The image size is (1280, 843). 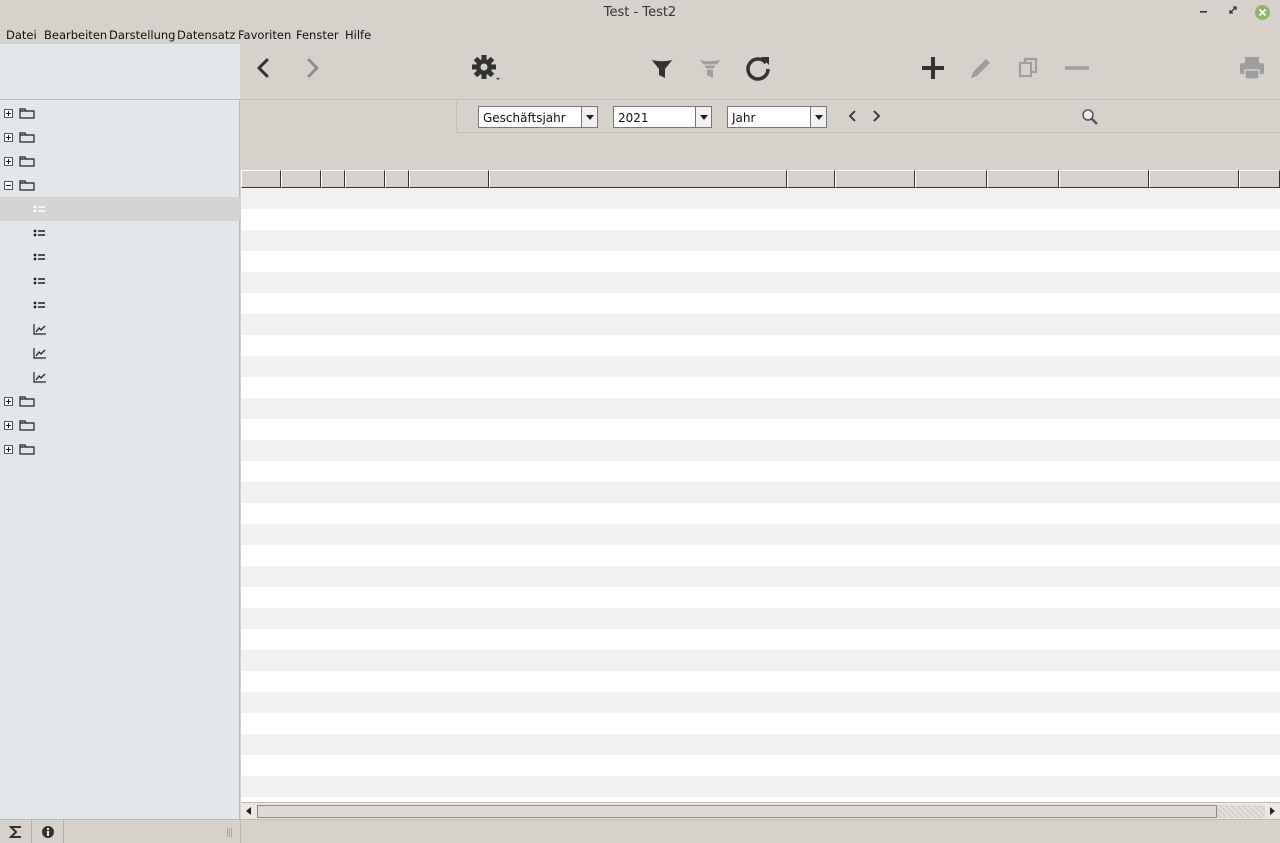 I want to click on remove-button, so click(x=1077, y=68).